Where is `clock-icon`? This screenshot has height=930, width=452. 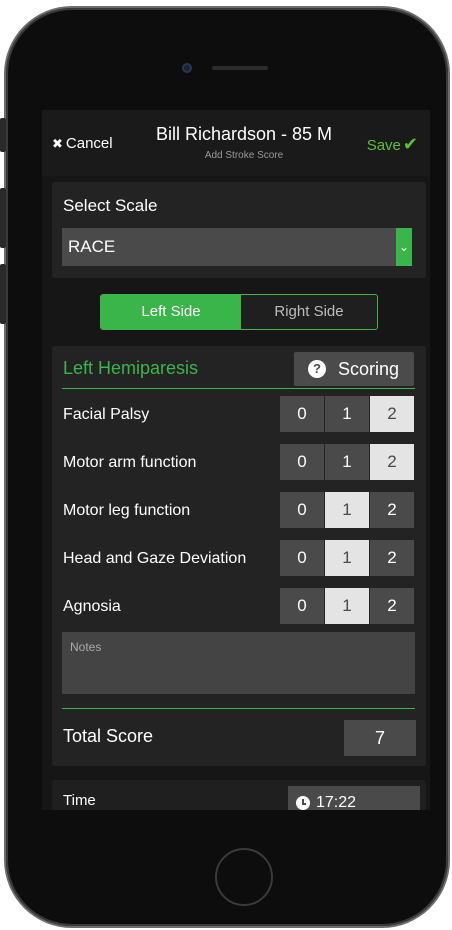
clock-icon is located at coordinates (303, 803).